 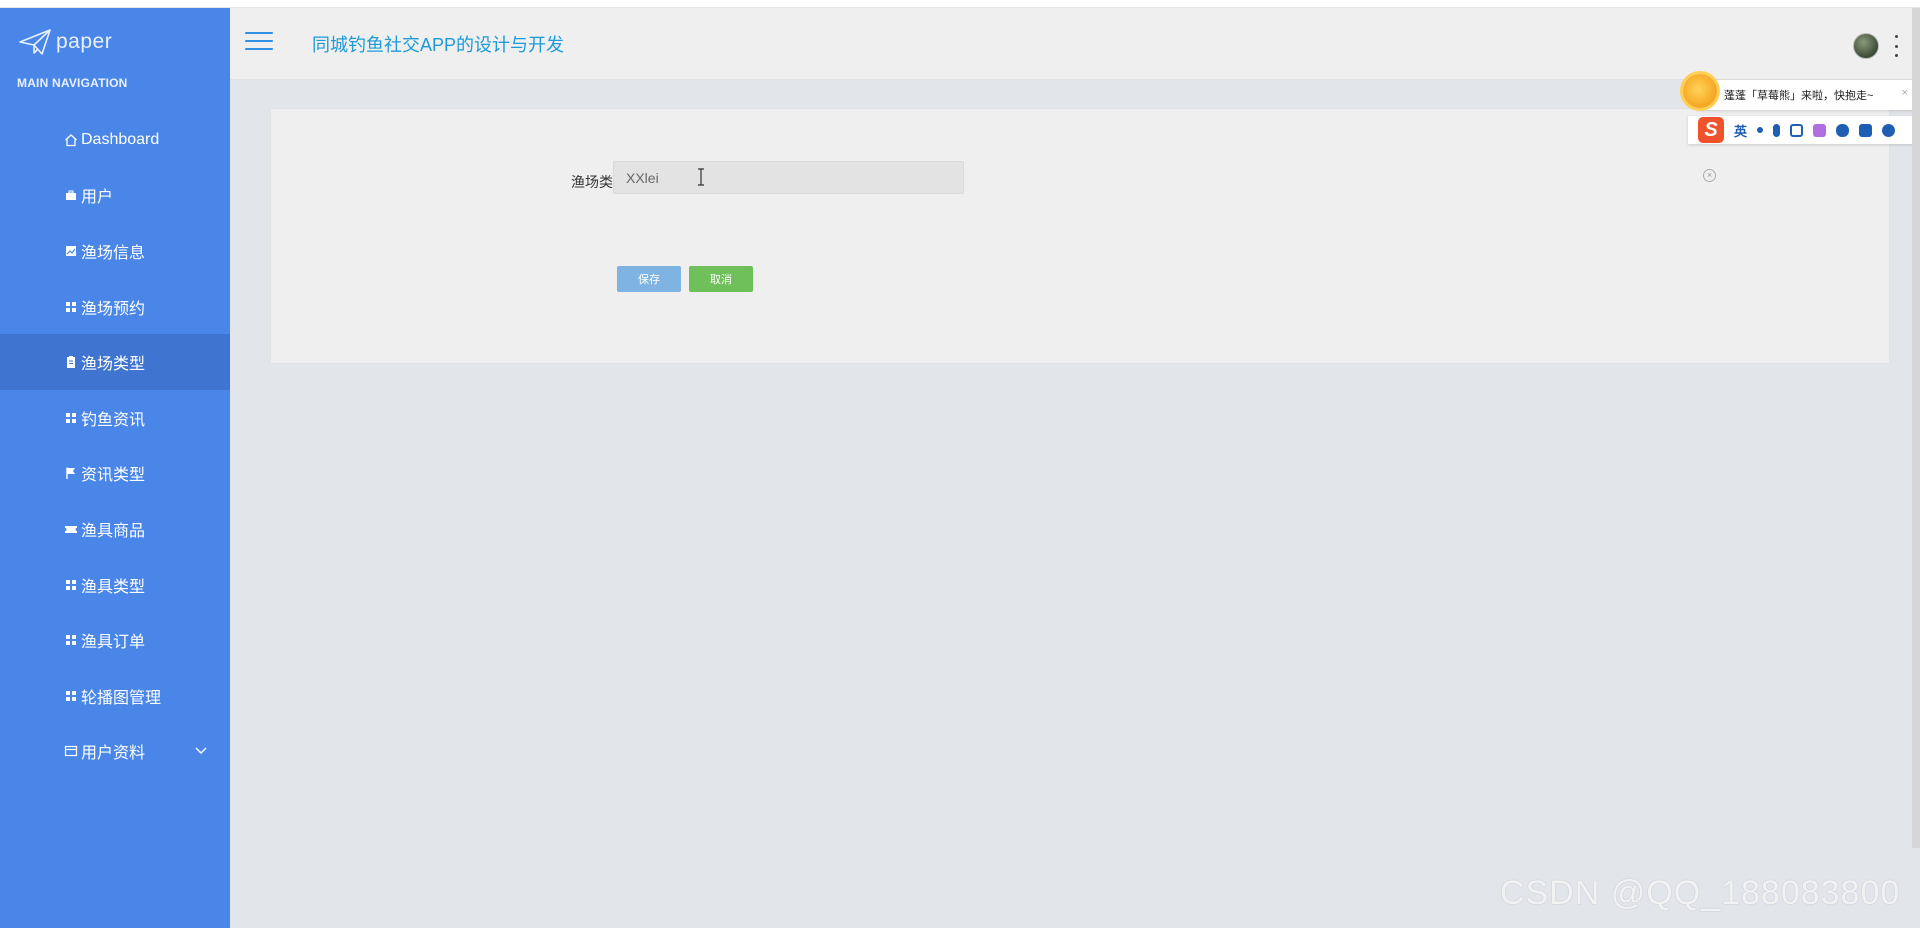 I want to click on ime-tip-bubble: 蓬蓬「草莓熊」来啦，快抱走~ ×, so click(x=1804, y=95).